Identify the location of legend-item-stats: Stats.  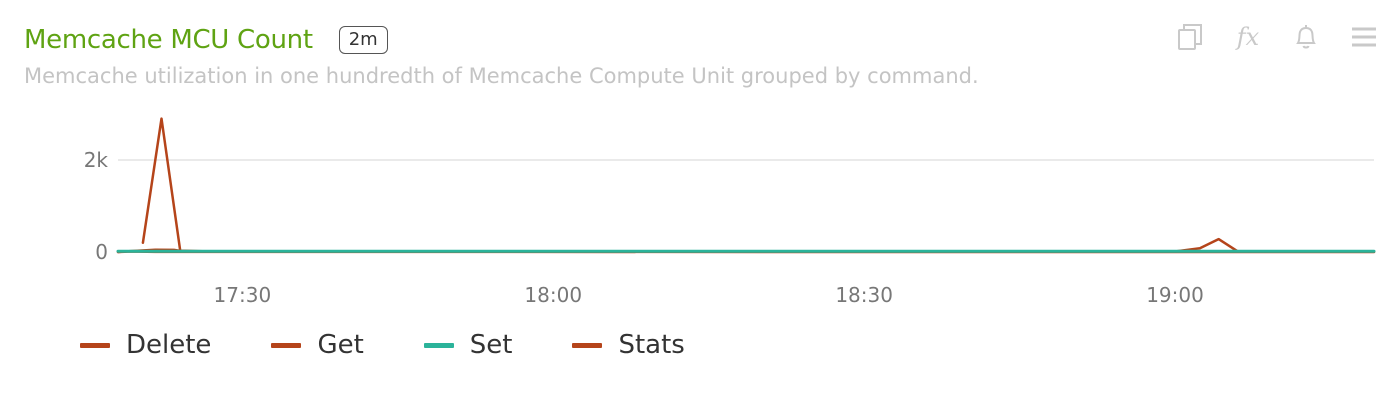
(628, 345).